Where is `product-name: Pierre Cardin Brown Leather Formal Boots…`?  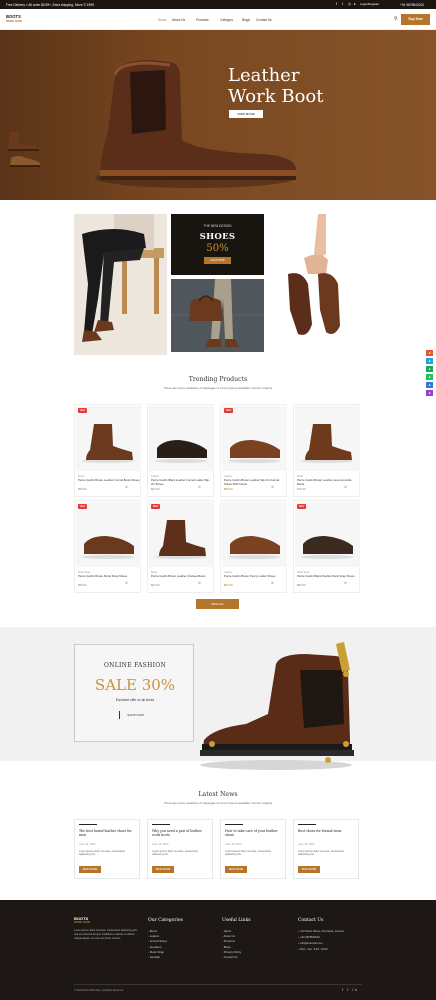
product-name: Pierre Cardin Brown Leather Formal Boots… is located at coordinates (109, 480).